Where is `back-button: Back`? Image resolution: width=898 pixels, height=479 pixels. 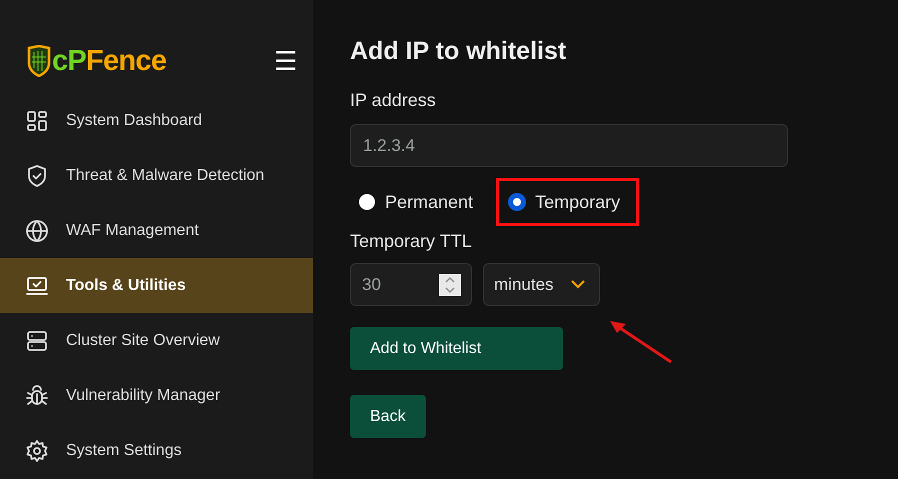
back-button: Back is located at coordinates (388, 416).